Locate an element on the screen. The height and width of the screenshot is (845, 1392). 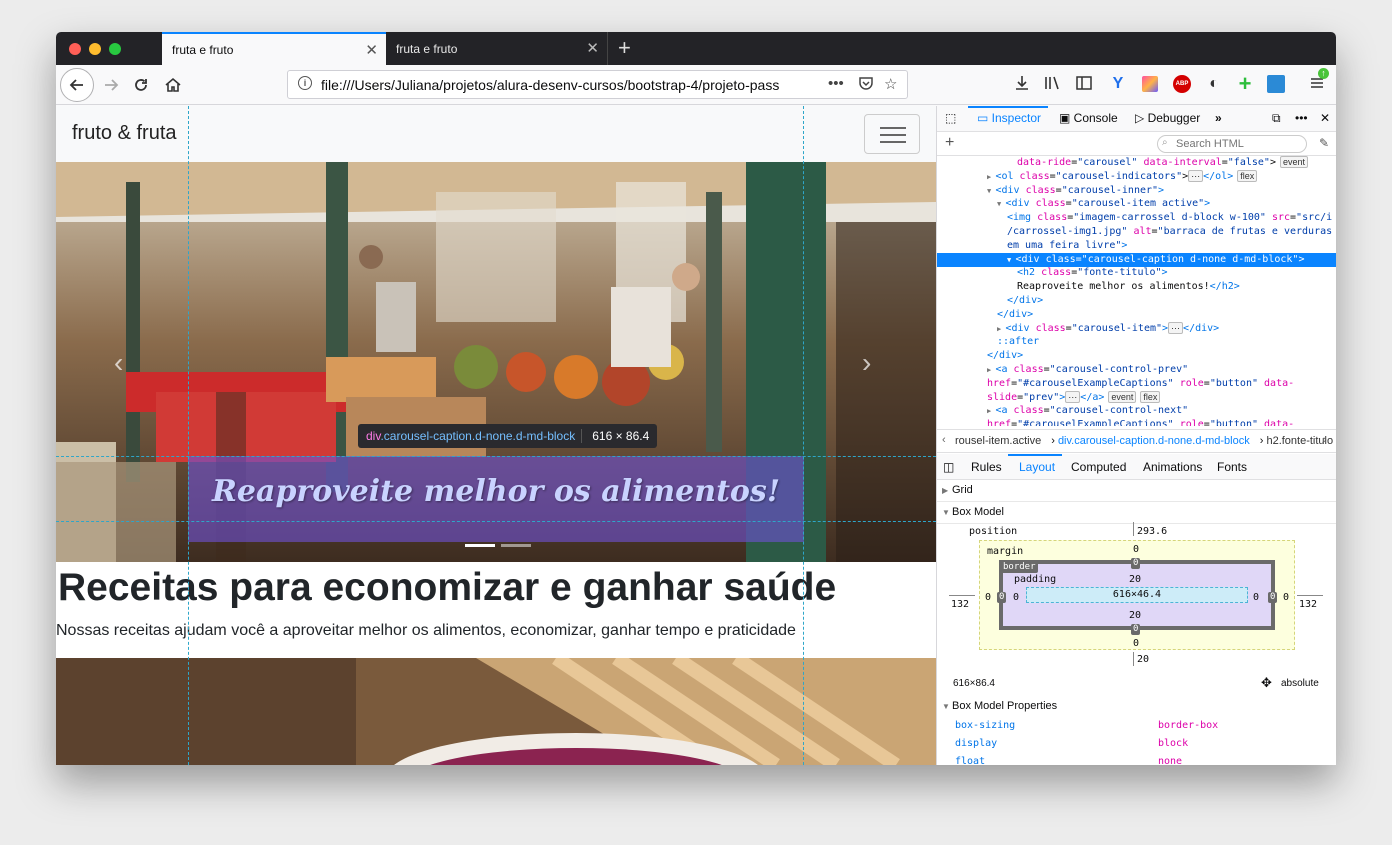
home-button is located at coordinates (173, 85).